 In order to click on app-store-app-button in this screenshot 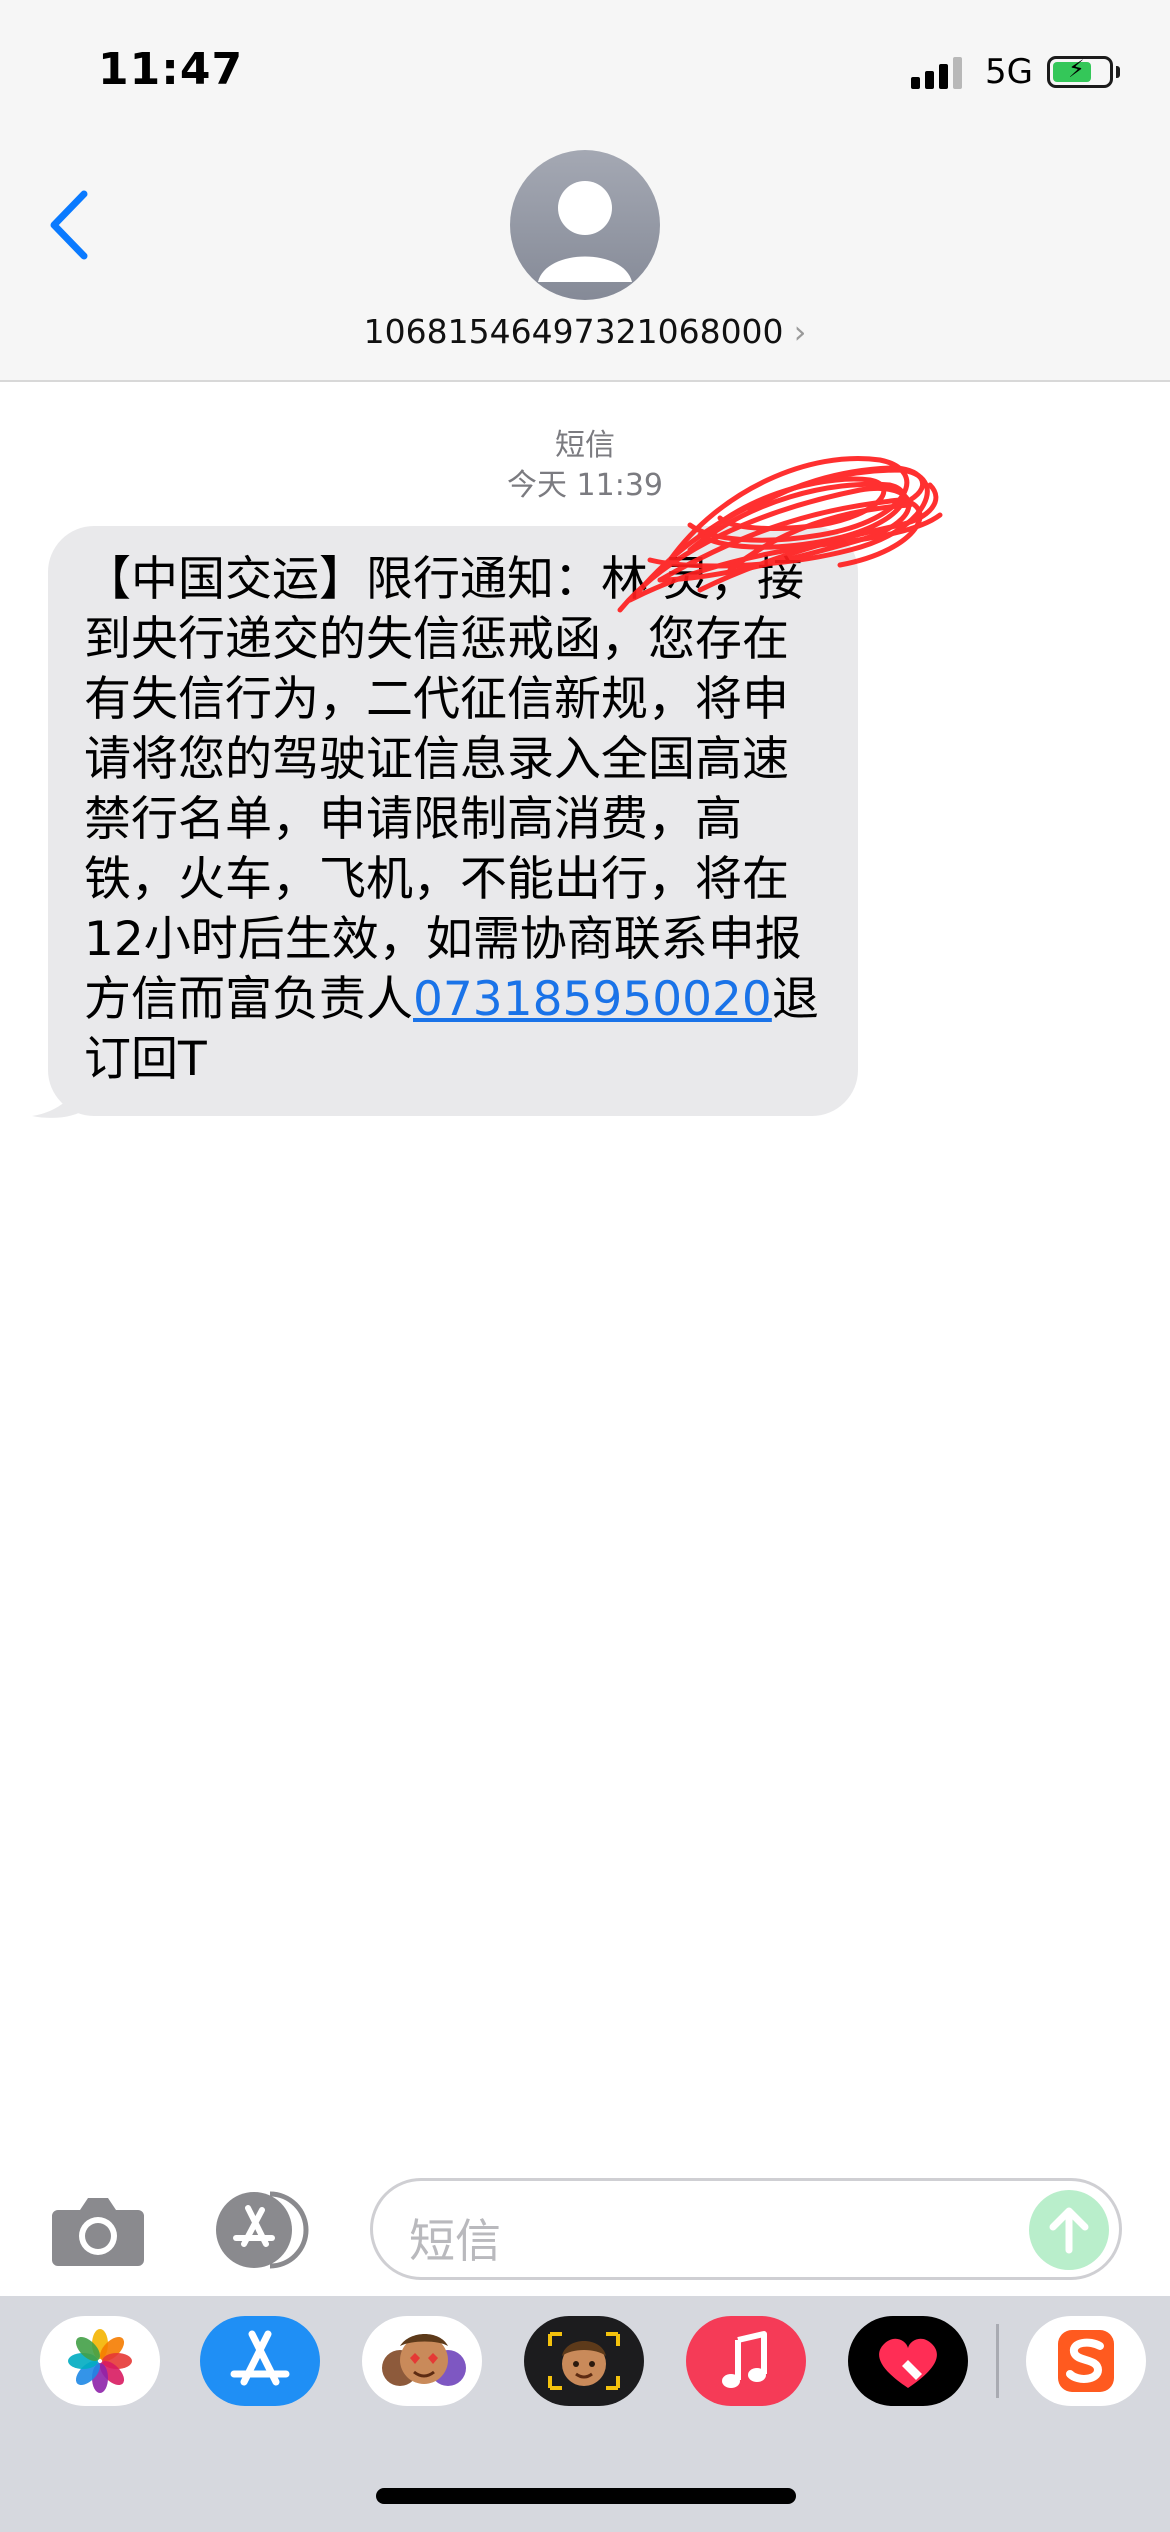, I will do `click(260, 2361)`.